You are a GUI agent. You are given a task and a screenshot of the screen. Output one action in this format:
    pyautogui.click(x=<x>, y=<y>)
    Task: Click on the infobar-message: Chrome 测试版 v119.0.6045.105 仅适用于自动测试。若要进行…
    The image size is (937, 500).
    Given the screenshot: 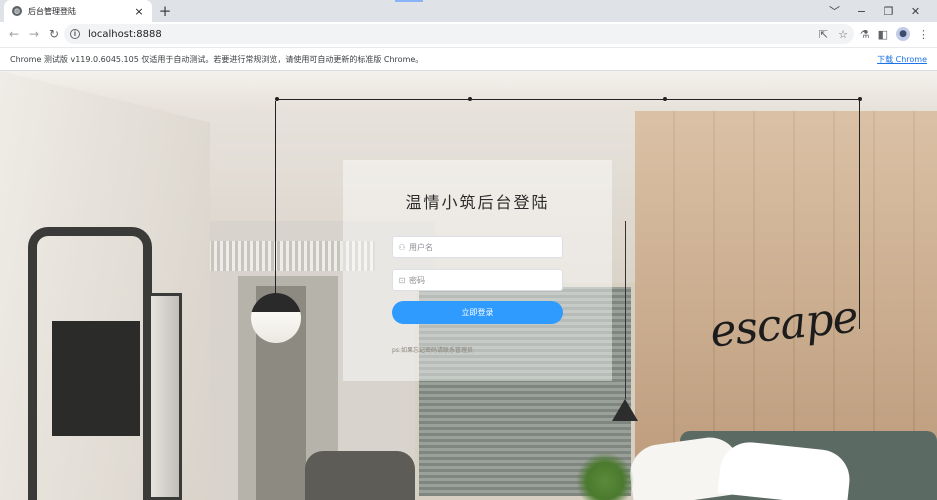 What is the action you would take?
    pyautogui.click(x=217, y=59)
    